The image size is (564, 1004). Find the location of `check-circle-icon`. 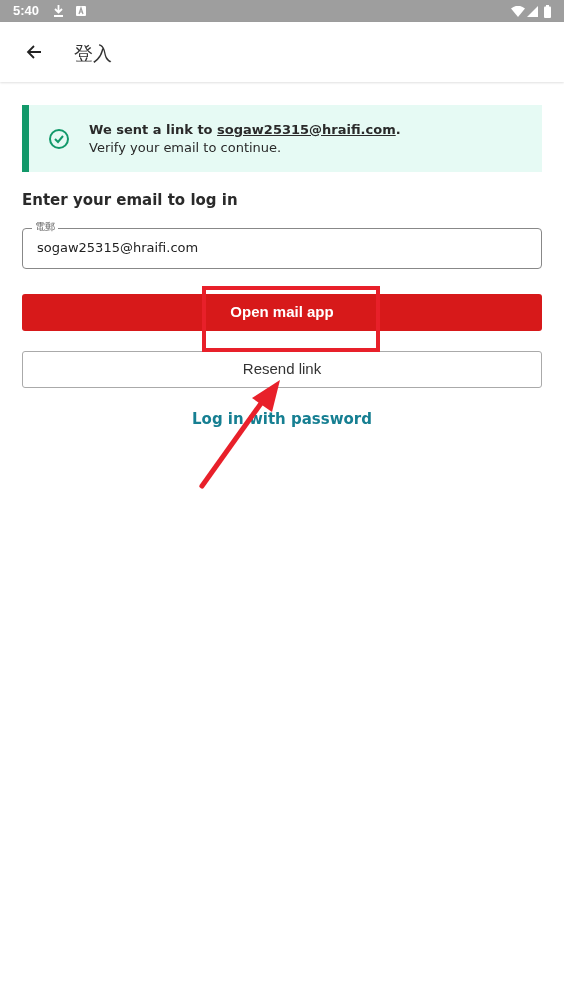

check-circle-icon is located at coordinates (59, 138).